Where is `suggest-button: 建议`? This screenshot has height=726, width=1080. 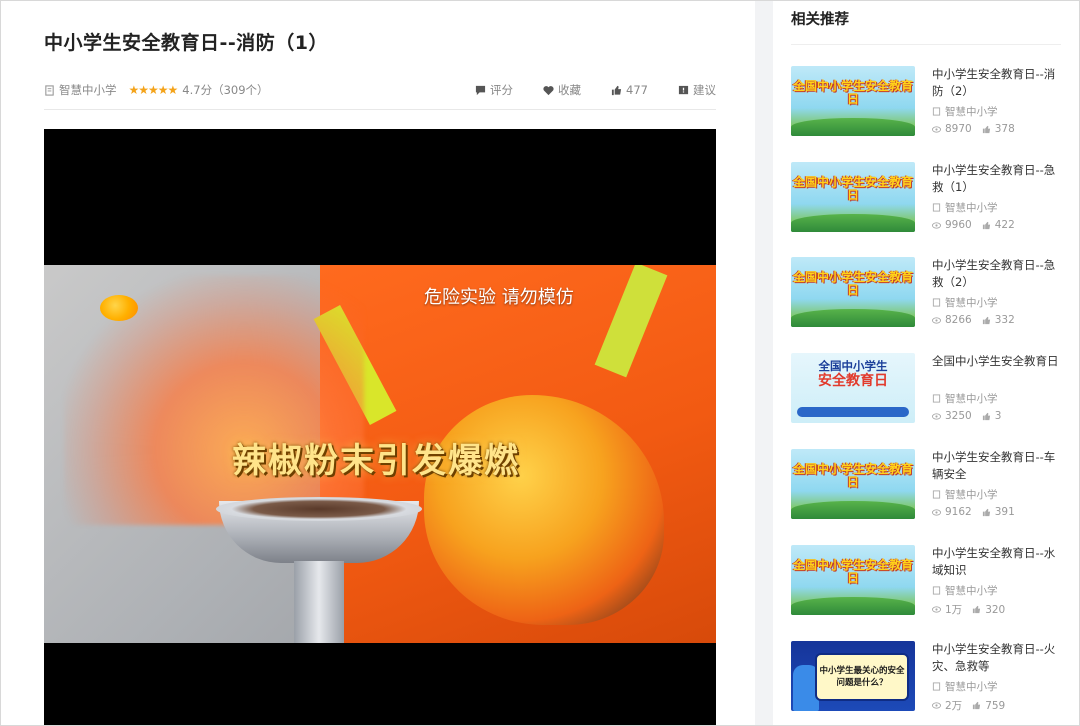
suggest-button: 建议 is located at coordinates (697, 90).